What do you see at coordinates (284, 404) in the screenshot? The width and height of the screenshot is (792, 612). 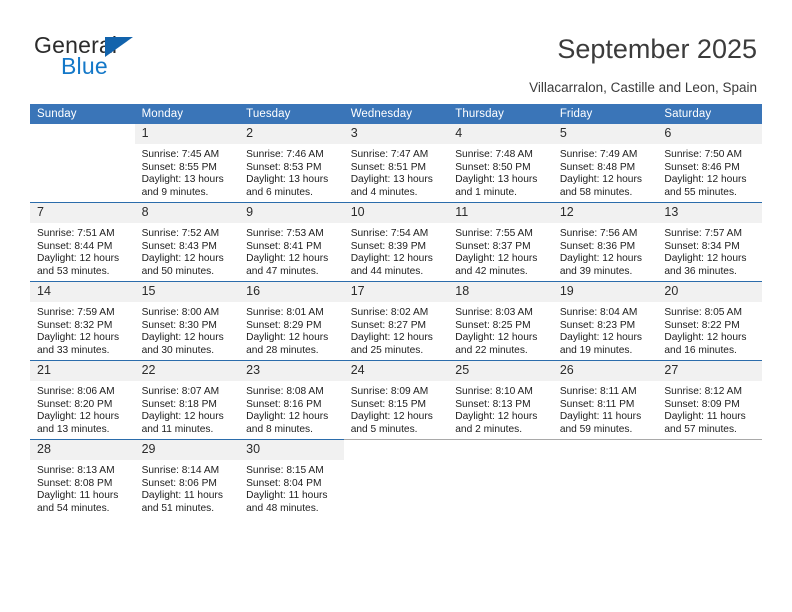 I see `sunset-text: Sunset: 8:16 PM` at bounding box center [284, 404].